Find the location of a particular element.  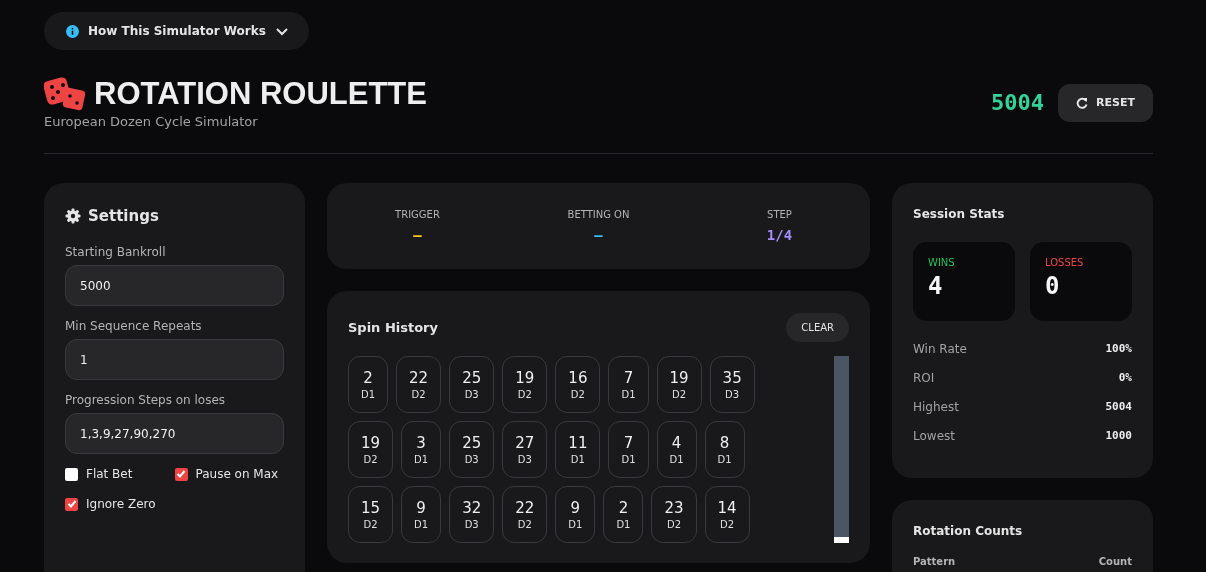

spin-number: 14 is located at coordinates (727, 508).